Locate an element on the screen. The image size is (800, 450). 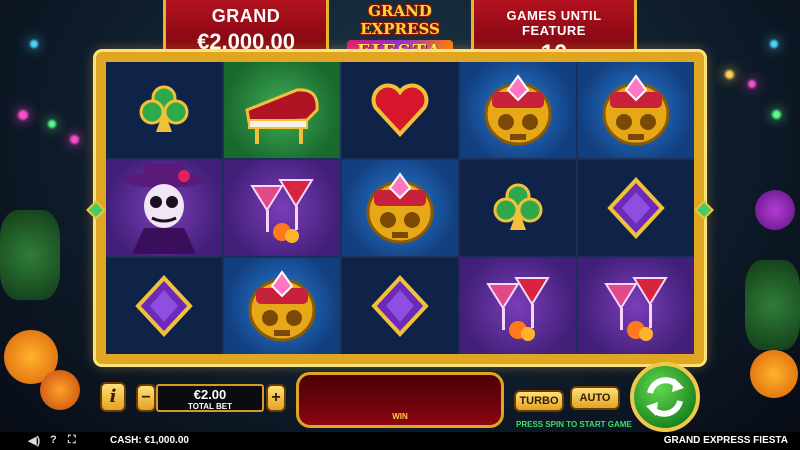
bet-label: TOTAL BET is located at coordinates (210, 406).